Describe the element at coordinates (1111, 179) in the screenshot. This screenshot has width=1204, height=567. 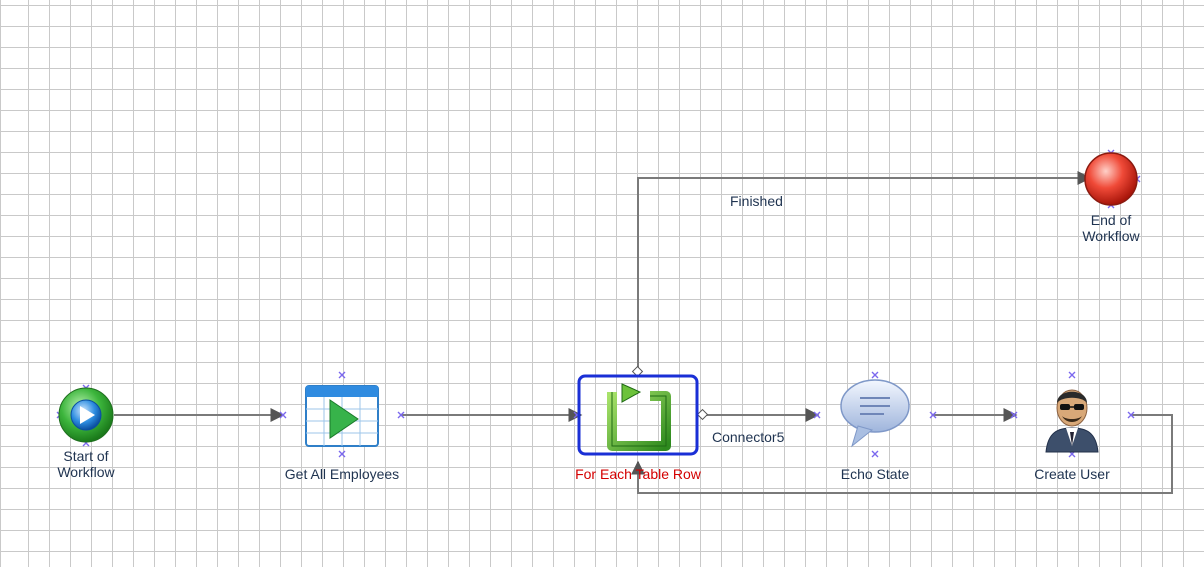
I see `stop-circle-icon` at that location.